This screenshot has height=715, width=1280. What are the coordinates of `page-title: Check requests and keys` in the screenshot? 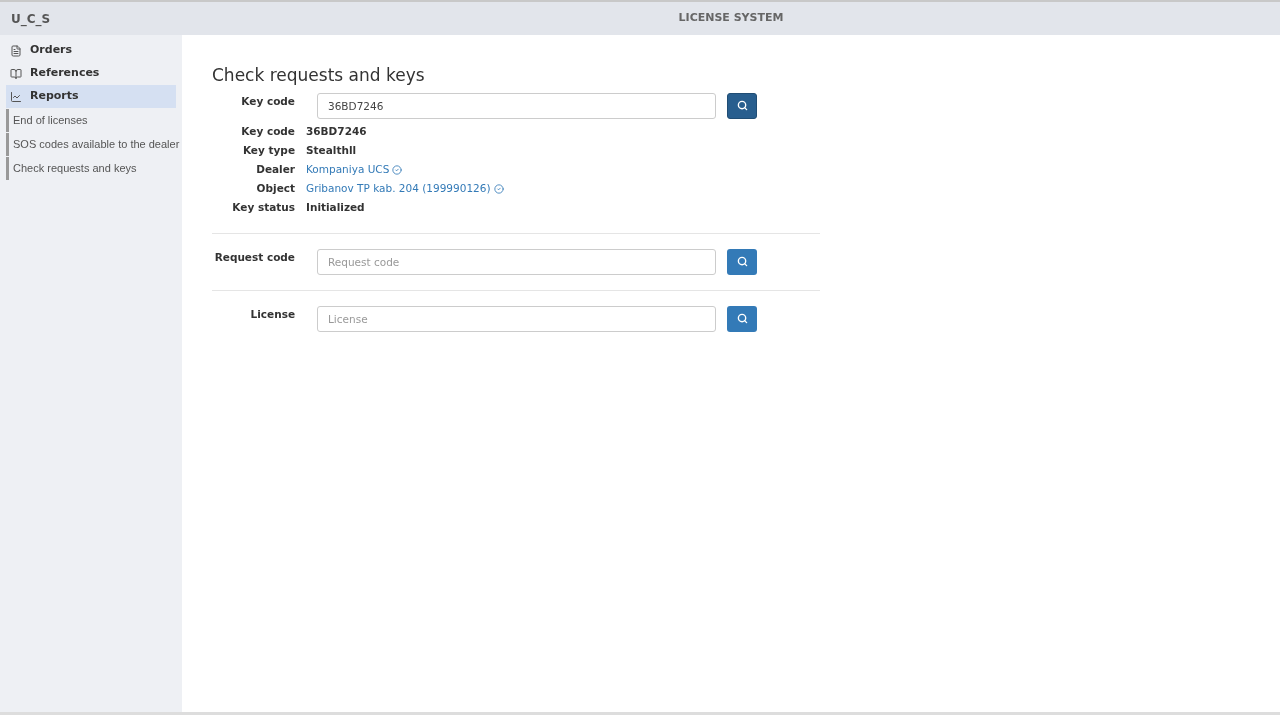 It's located at (319, 75).